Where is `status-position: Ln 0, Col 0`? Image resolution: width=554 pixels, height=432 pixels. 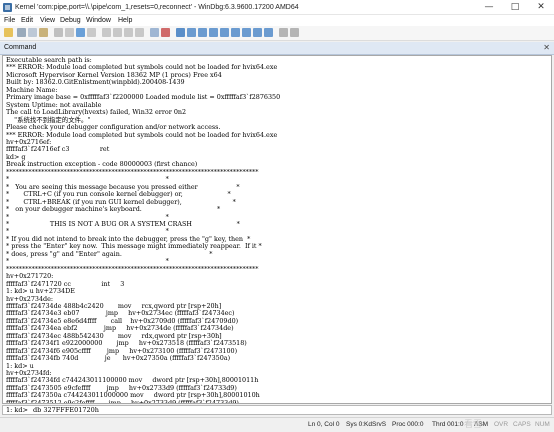 status-position: Ln 0, Col 0 is located at coordinates (324, 424).